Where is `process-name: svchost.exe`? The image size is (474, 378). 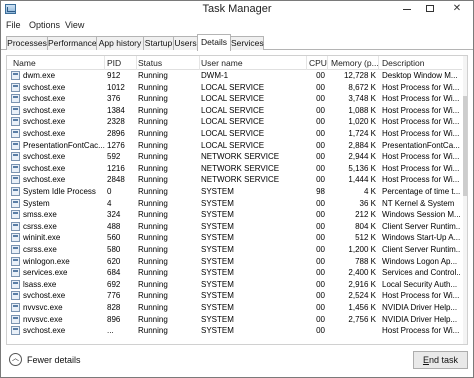
process-name: svchost.exe is located at coordinates (44, 87).